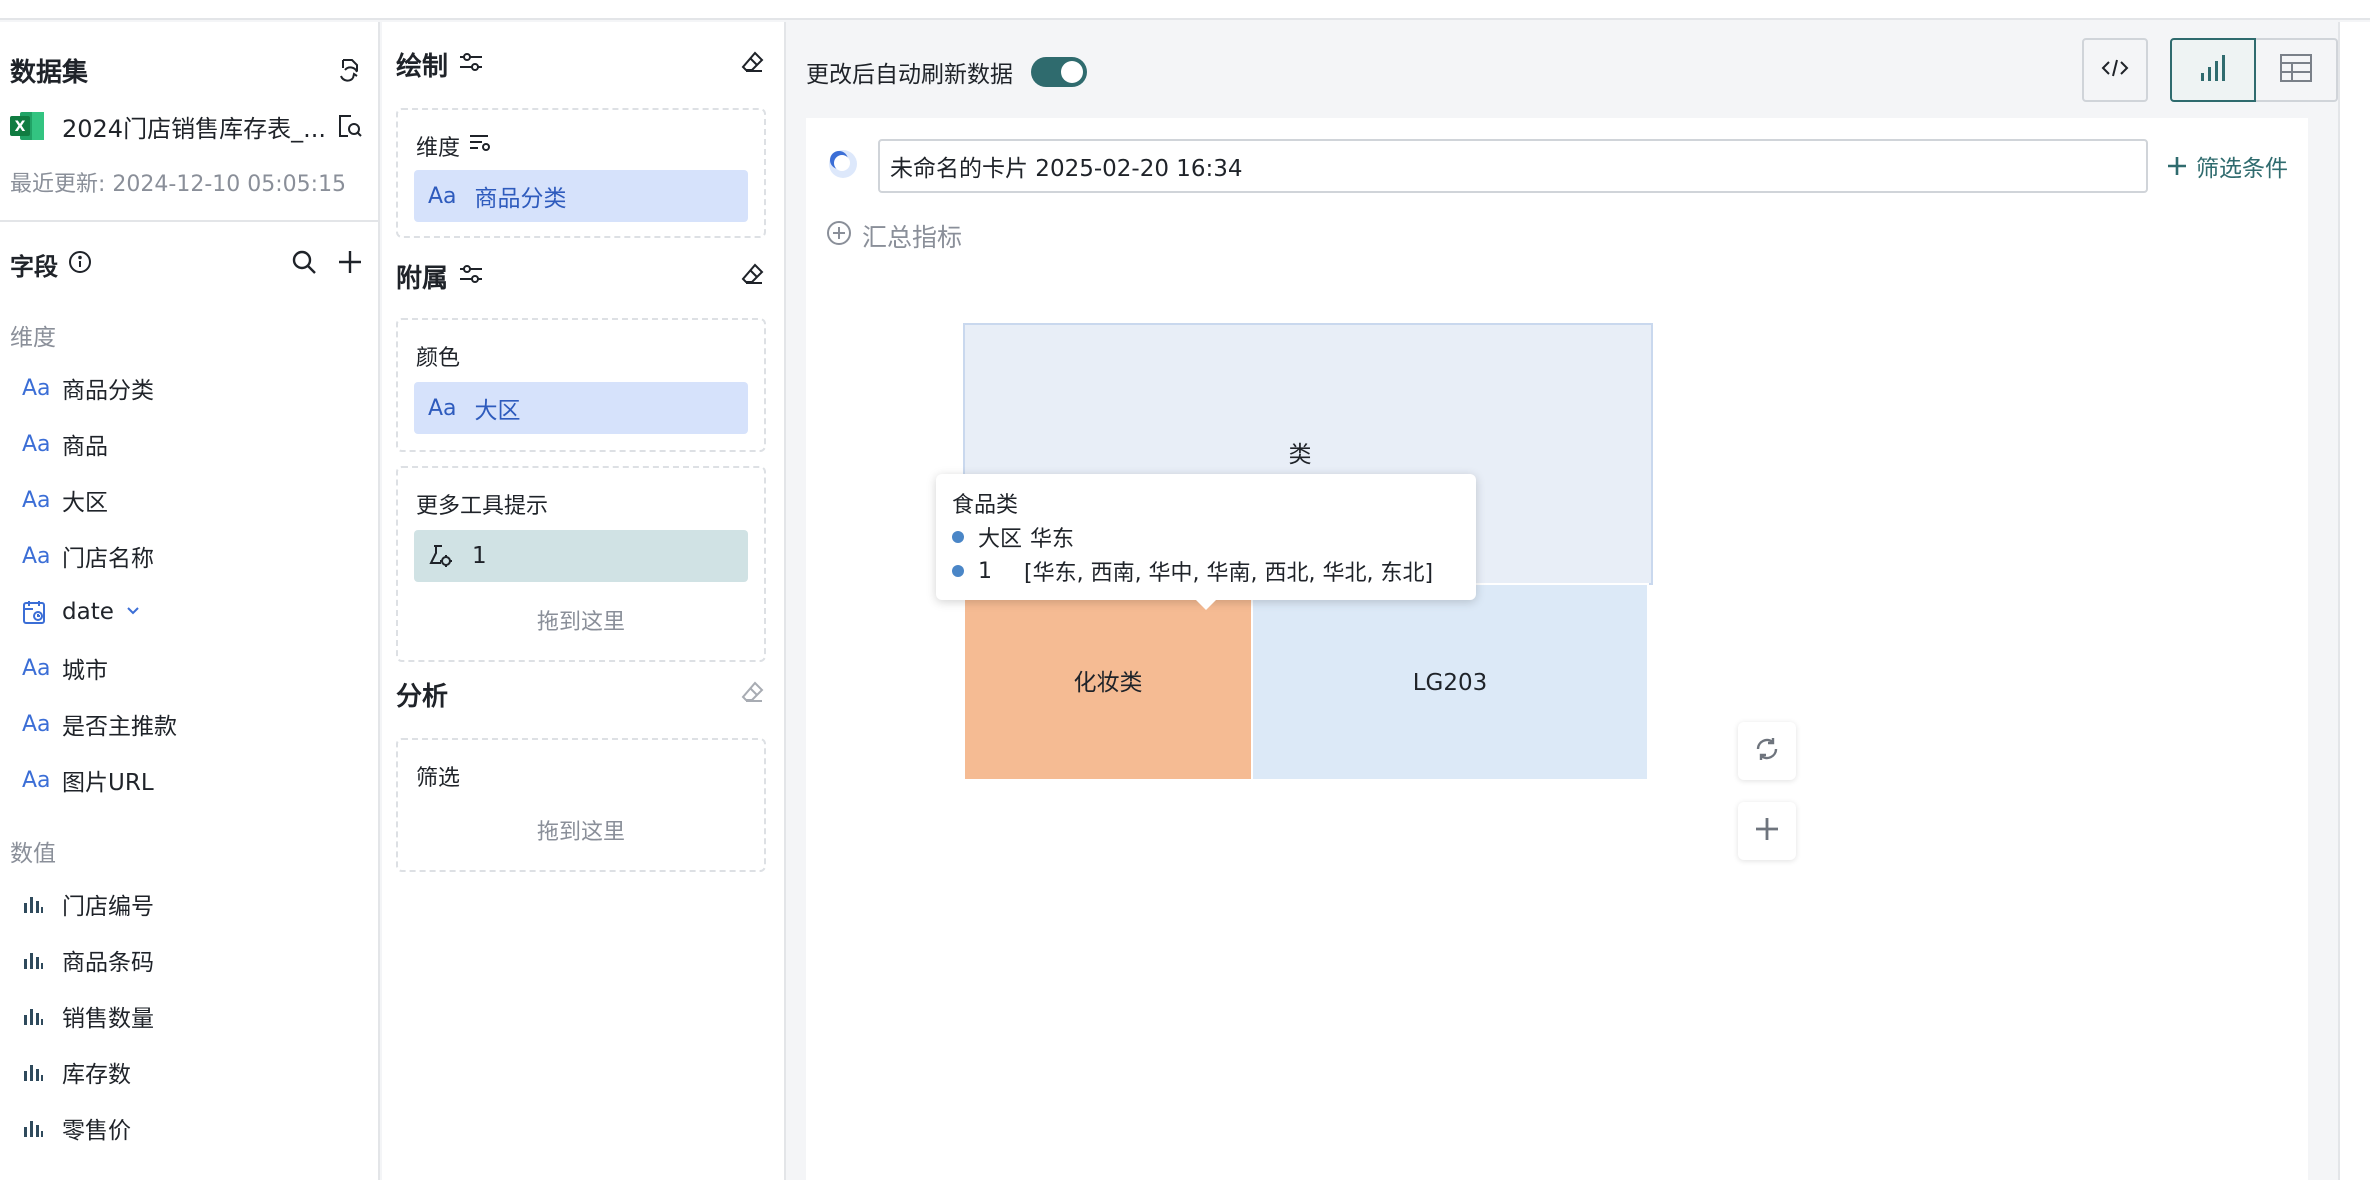 The image size is (2370, 1180). I want to click on field-item: Aa 城市, so click(189, 668).